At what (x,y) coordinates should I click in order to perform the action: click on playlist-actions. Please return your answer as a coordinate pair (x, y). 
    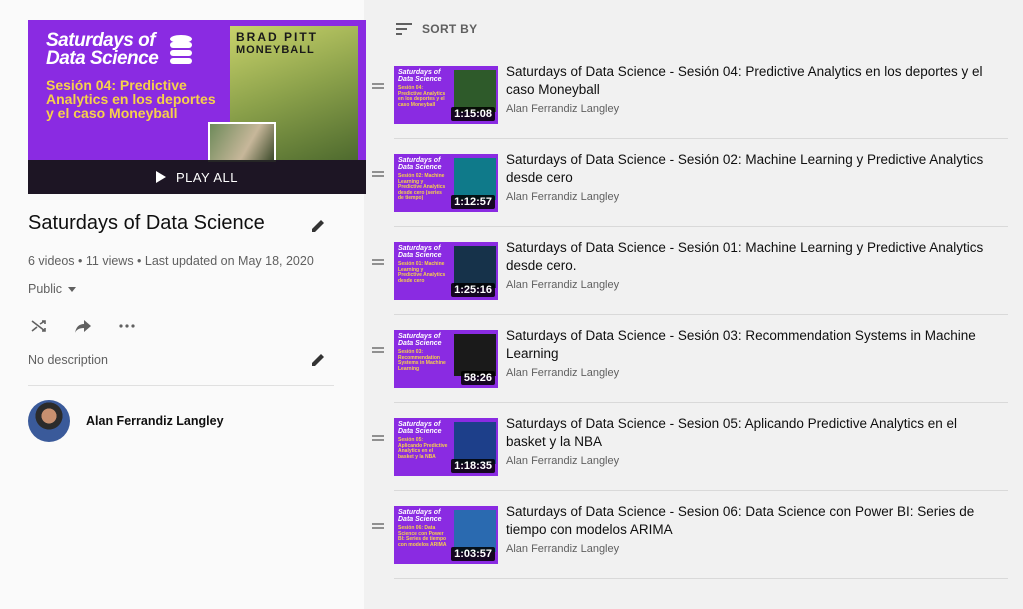
    Looking at the image, I should click on (83, 326).